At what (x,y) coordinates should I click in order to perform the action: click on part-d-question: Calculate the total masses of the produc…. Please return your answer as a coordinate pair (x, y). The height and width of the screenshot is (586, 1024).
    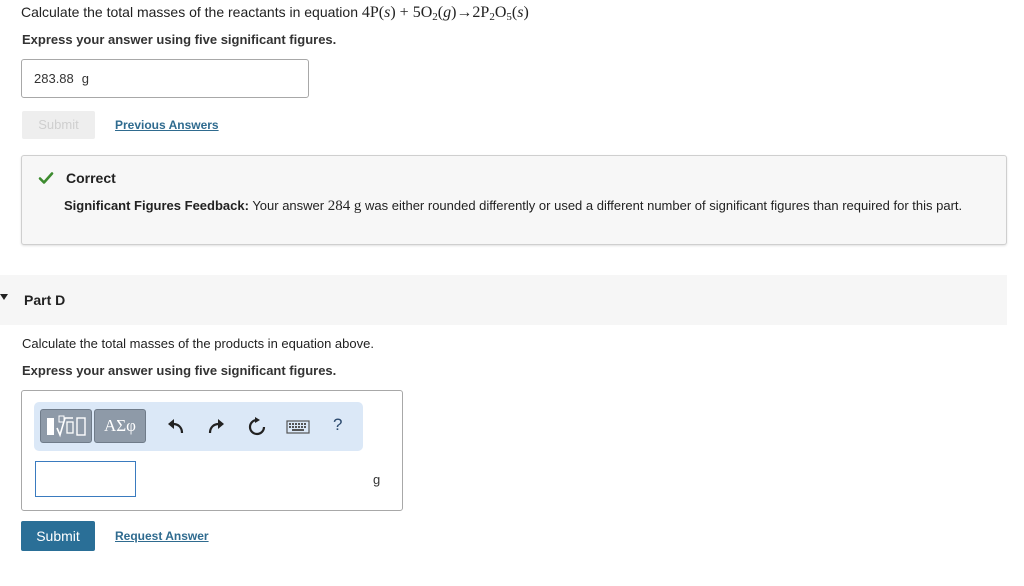
    Looking at the image, I should click on (198, 343).